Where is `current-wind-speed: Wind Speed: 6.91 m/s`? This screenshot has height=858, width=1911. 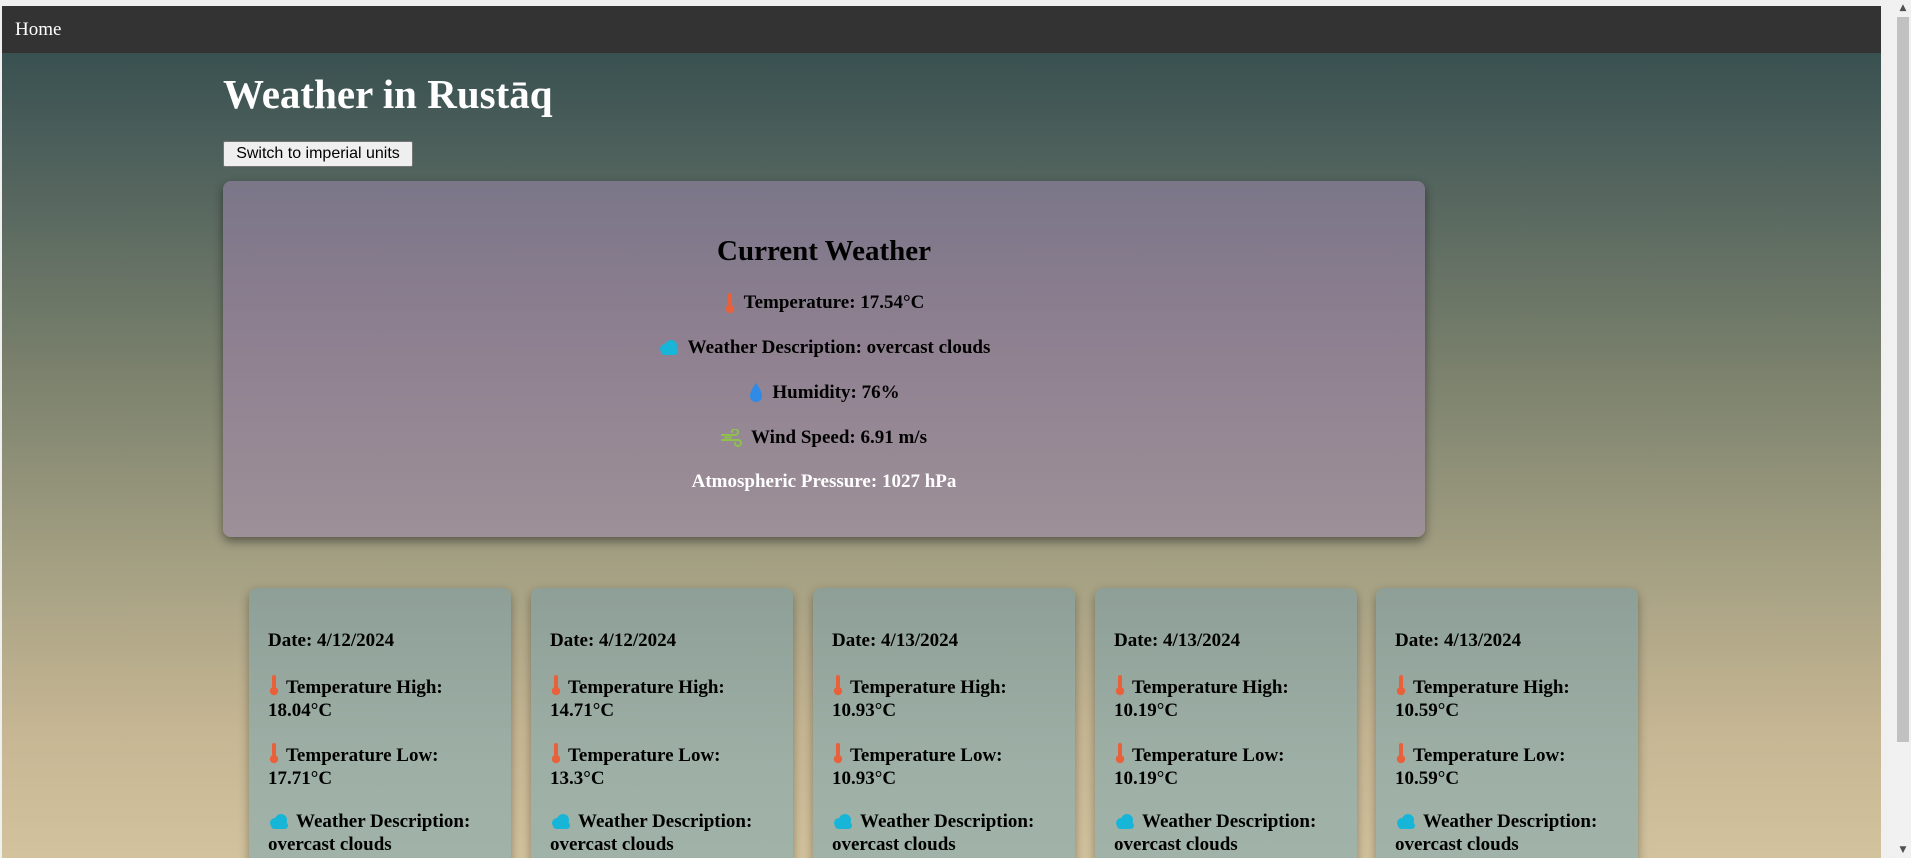 current-wind-speed: Wind Speed: 6.91 m/s is located at coordinates (839, 437).